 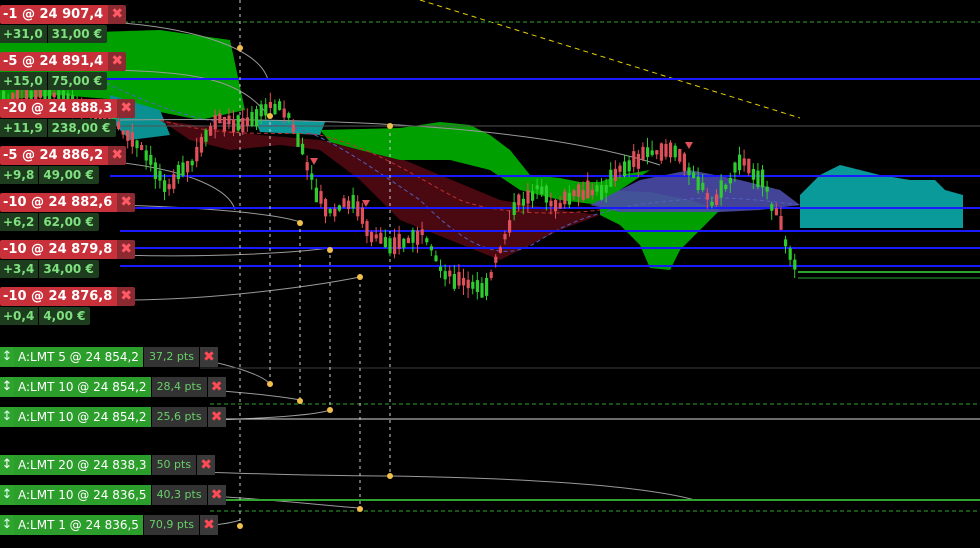 What do you see at coordinates (173, 465) in the screenshot?
I see `order-points: 50 pts` at bounding box center [173, 465].